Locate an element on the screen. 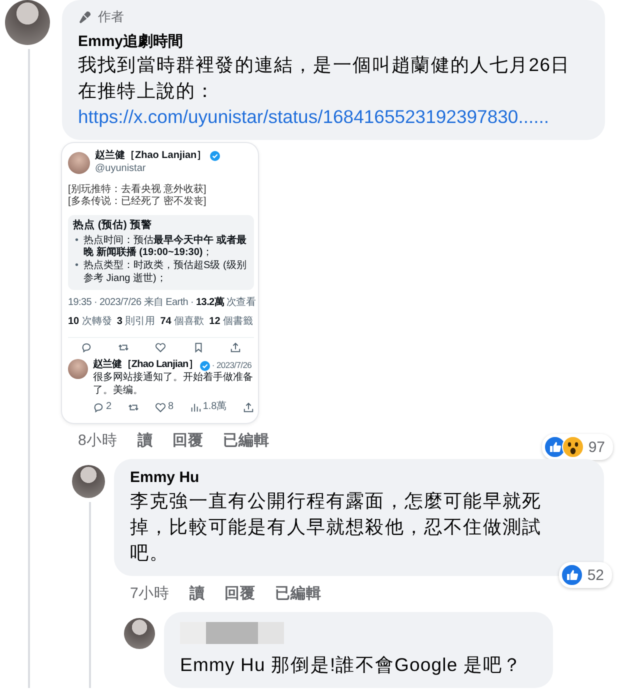 Image resolution: width=617 pixels, height=689 pixels. comment-text: 李克強一直有公開行程有露面，怎麼可能早就死掉，比較可能是有人早就想殺他，忍不住做測試吧。 is located at coordinates (336, 527).